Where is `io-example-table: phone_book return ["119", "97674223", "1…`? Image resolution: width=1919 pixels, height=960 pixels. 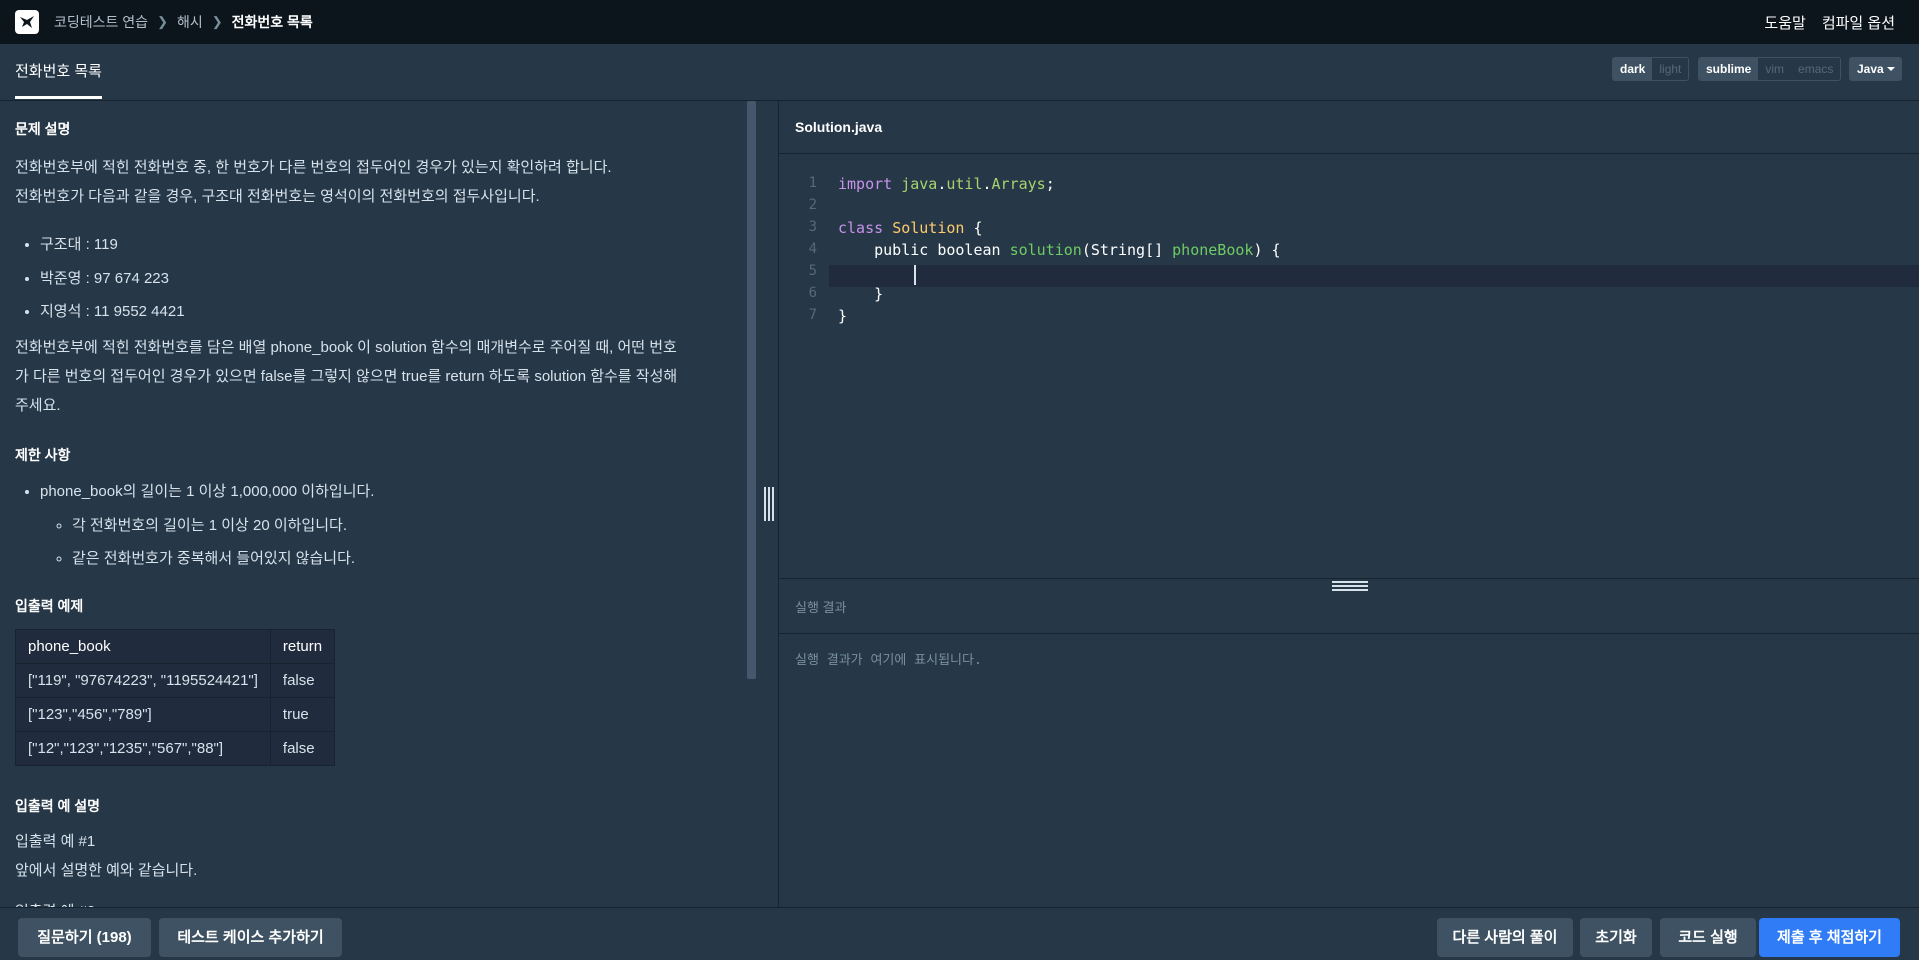
io-example-table: phone_book return ["119", "97674223", "1… is located at coordinates (175, 697).